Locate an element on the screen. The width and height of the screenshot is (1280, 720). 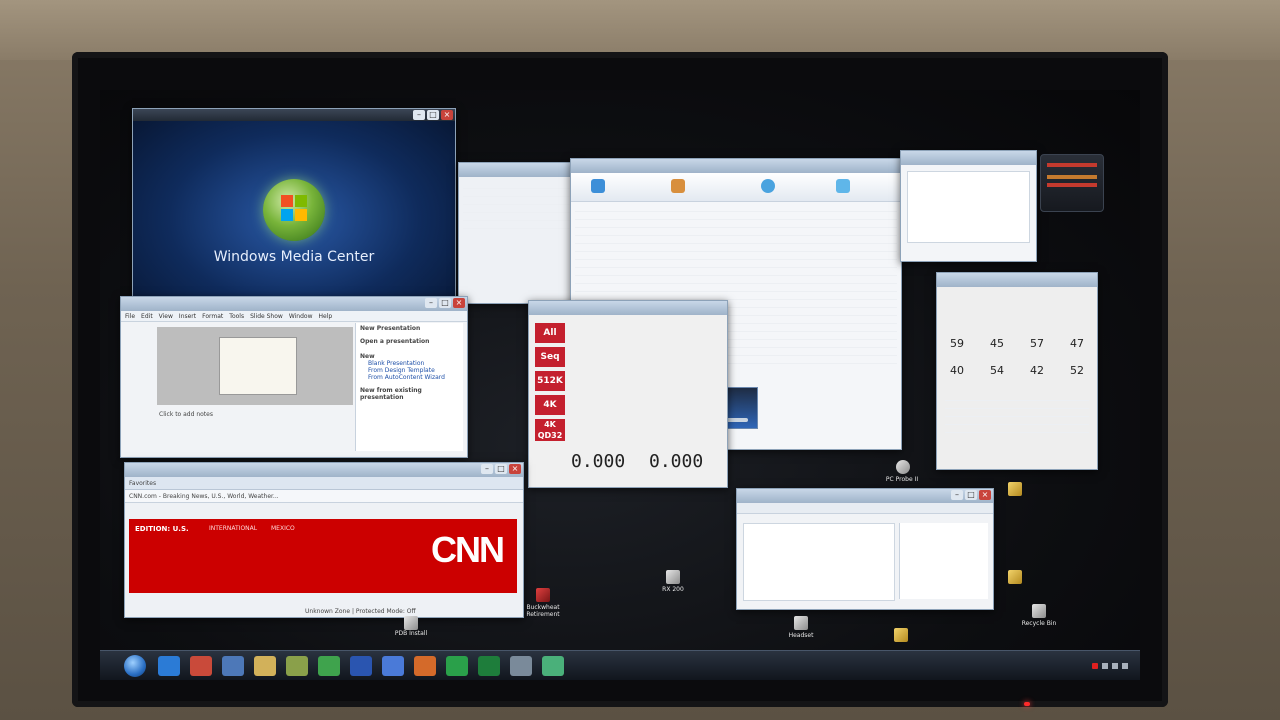
temp-reading: 52 is located at coordinates (1077, 370).